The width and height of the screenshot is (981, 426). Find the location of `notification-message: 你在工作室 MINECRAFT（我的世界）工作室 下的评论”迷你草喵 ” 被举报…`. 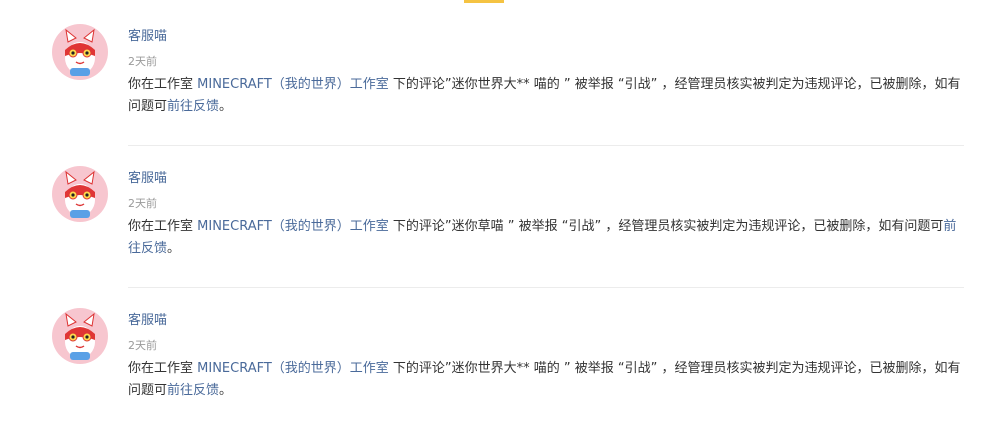

notification-message: 你在工作室 MINECRAFT（我的世界）工作室 下的评论”迷你草喵 ” 被举报… is located at coordinates (548, 238).